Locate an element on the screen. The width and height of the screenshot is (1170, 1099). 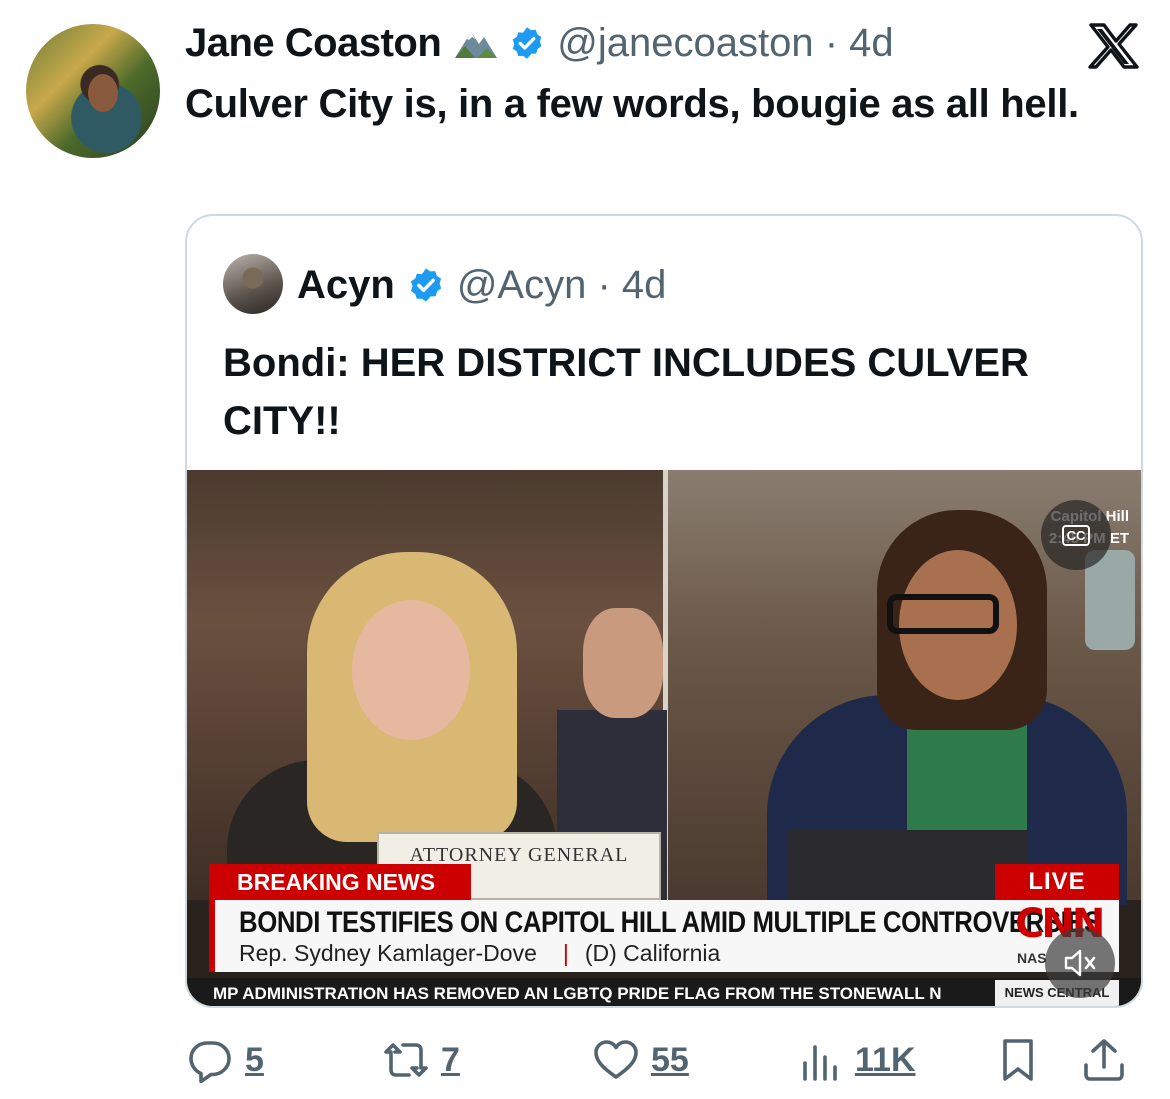
tweet-header: Jane Coaston @janecoaston · 4d is located at coordinates (539, 43).